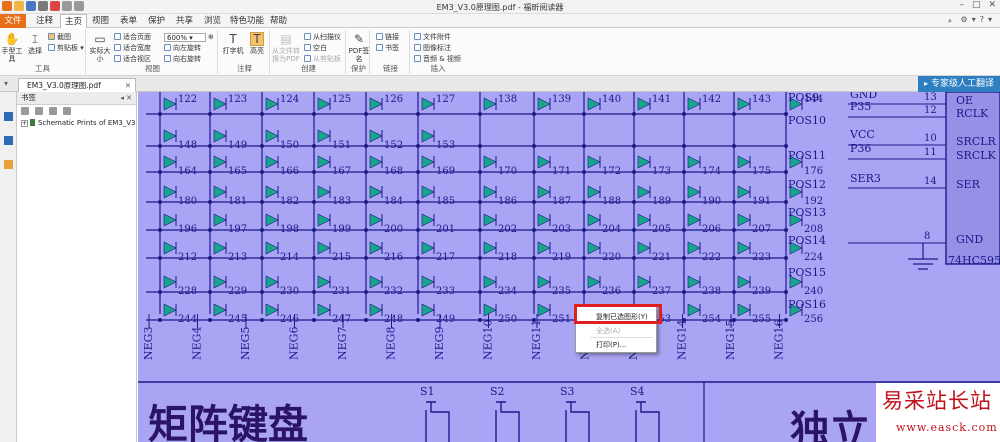 This screenshot has height=442, width=1000. What do you see at coordinates (803, 98) in the screenshot?
I see `pos-label: POS9` at bounding box center [803, 98].